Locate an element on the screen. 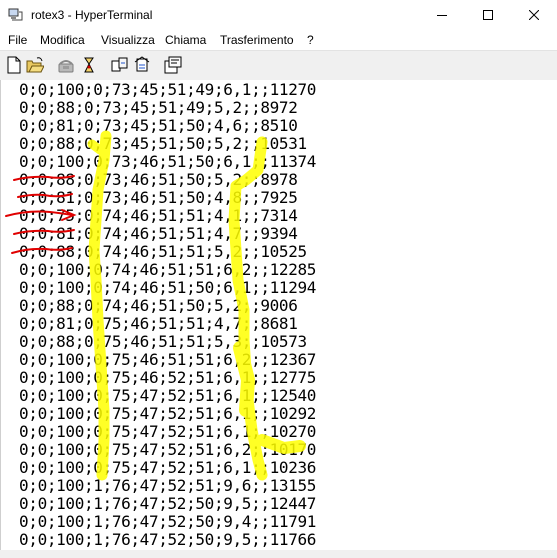 This screenshot has height=558, width=557. menu-help: ? is located at coordinates (310, 40).